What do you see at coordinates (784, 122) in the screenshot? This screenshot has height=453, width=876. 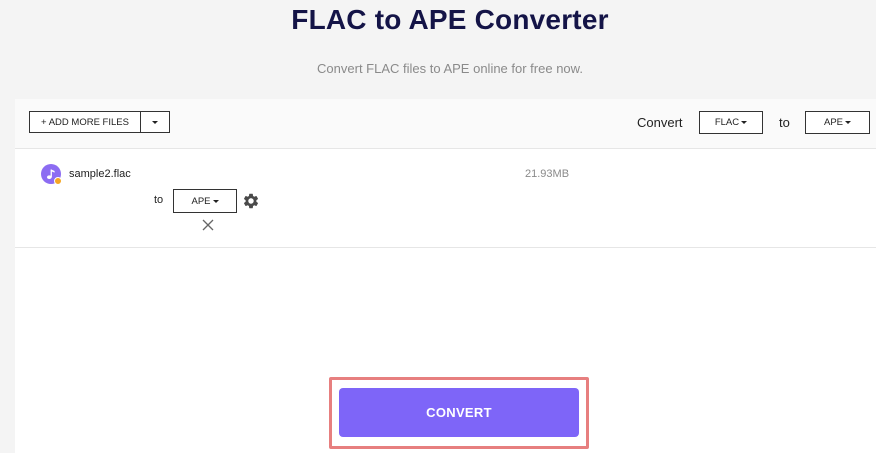 I see `to-label: to` at bounding box center [784, 122].